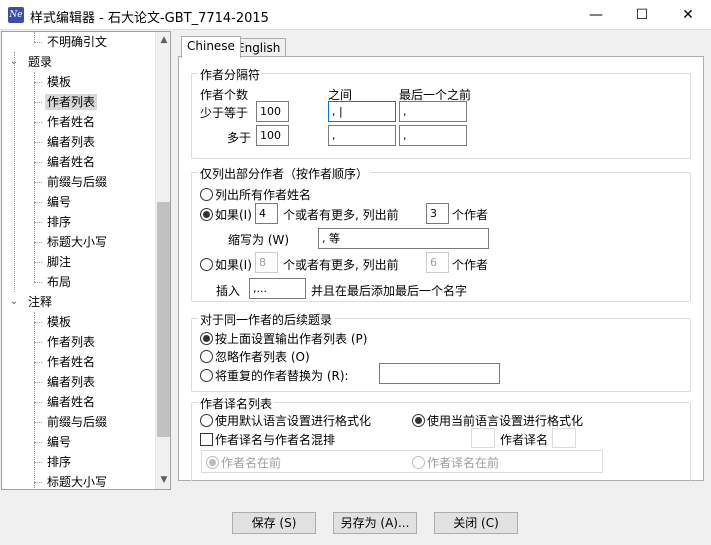 Image resolution: width=711 pixels, height=545 pixels. Describe the element at coordinates (564, 438) in the screenshot. I see `translated-suffix-box` at that location.